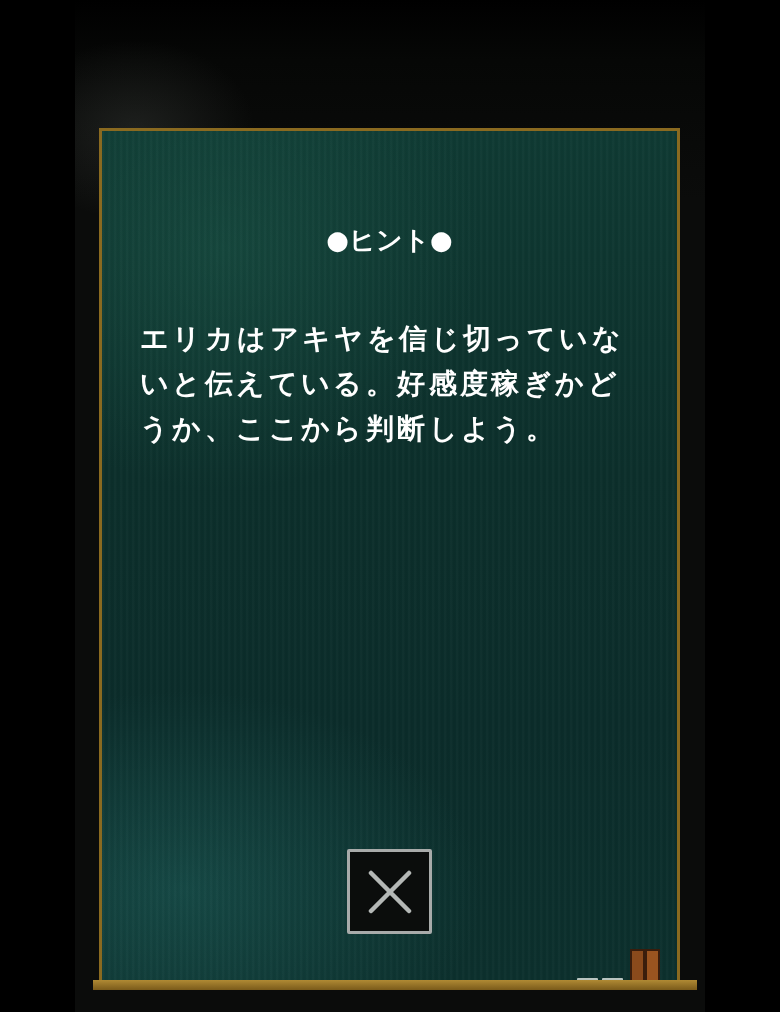 The width and height of the screenshot is (780, 1012). I want to click on close-button, so click(389, 891).